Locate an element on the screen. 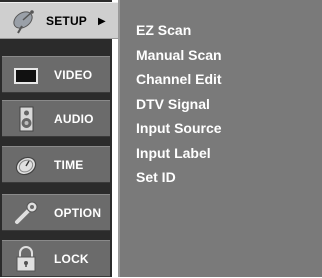 This screenshot has width=322, height=278. menu-item-label: LOCK is located at coordinates (71, 259).